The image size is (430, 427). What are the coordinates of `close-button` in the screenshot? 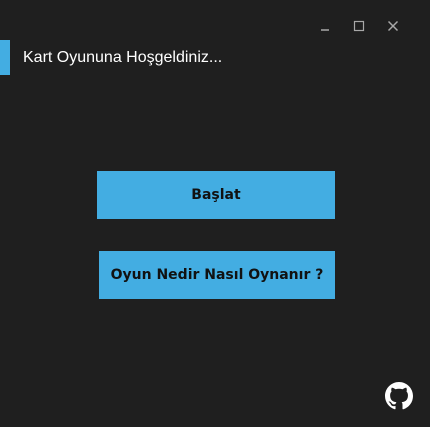 It's located at (393, 26).